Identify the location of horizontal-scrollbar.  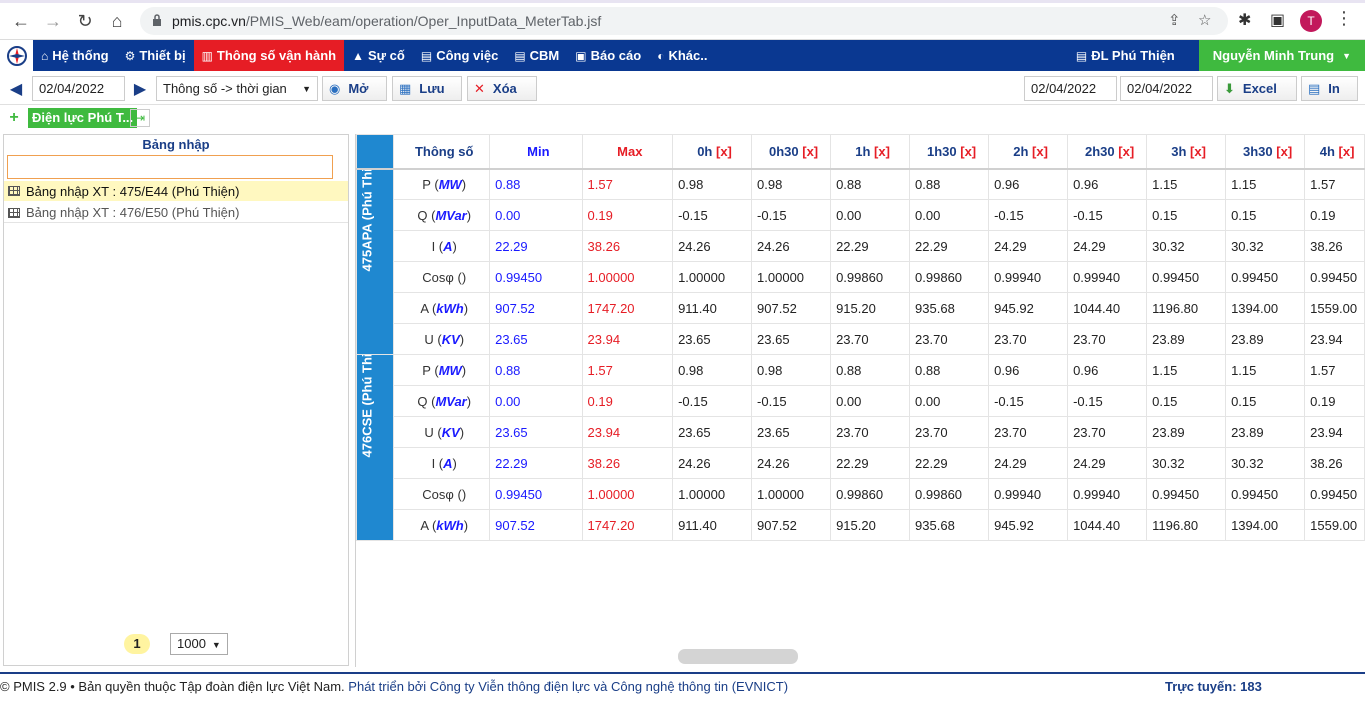
(738, 656).